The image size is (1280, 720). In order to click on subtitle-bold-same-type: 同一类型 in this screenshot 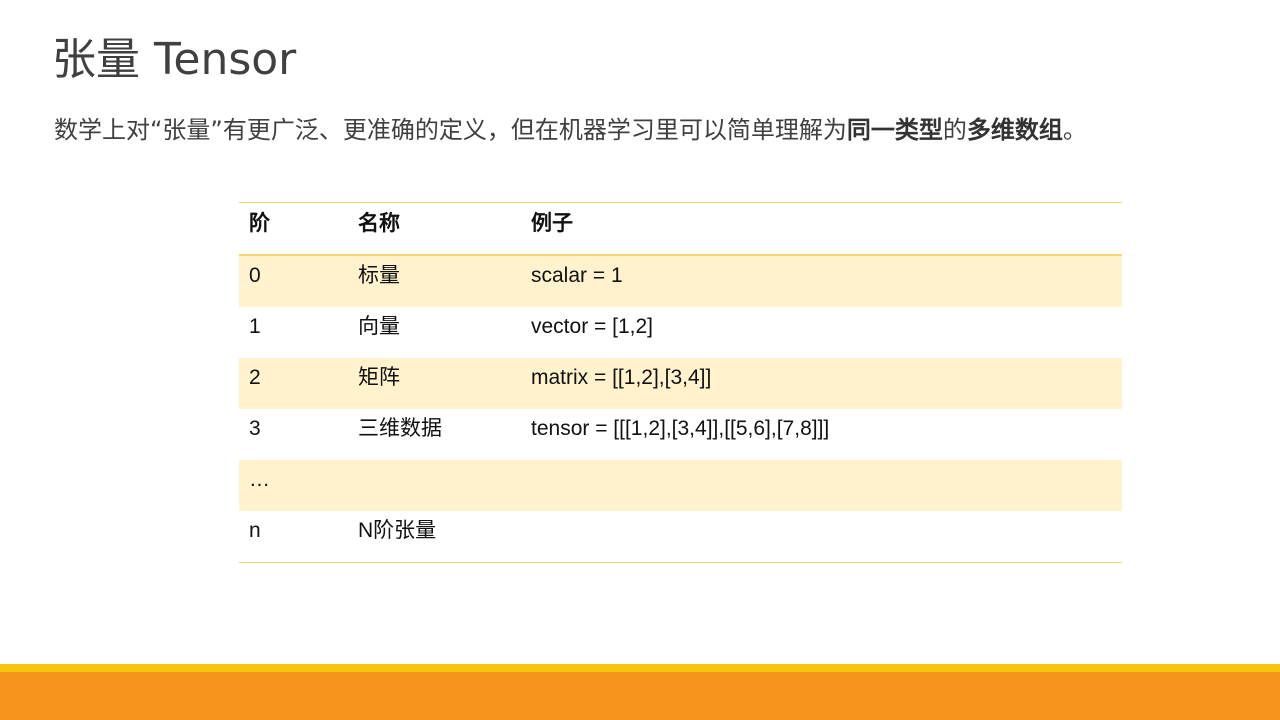, I will do `click(894, 130)`.